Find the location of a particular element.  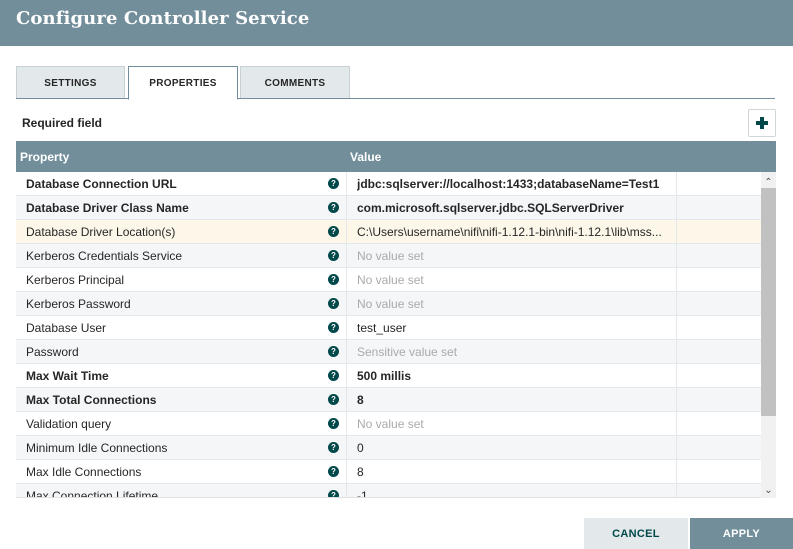

table-row: Validation query? No value set is located at coordinates (388, 424).